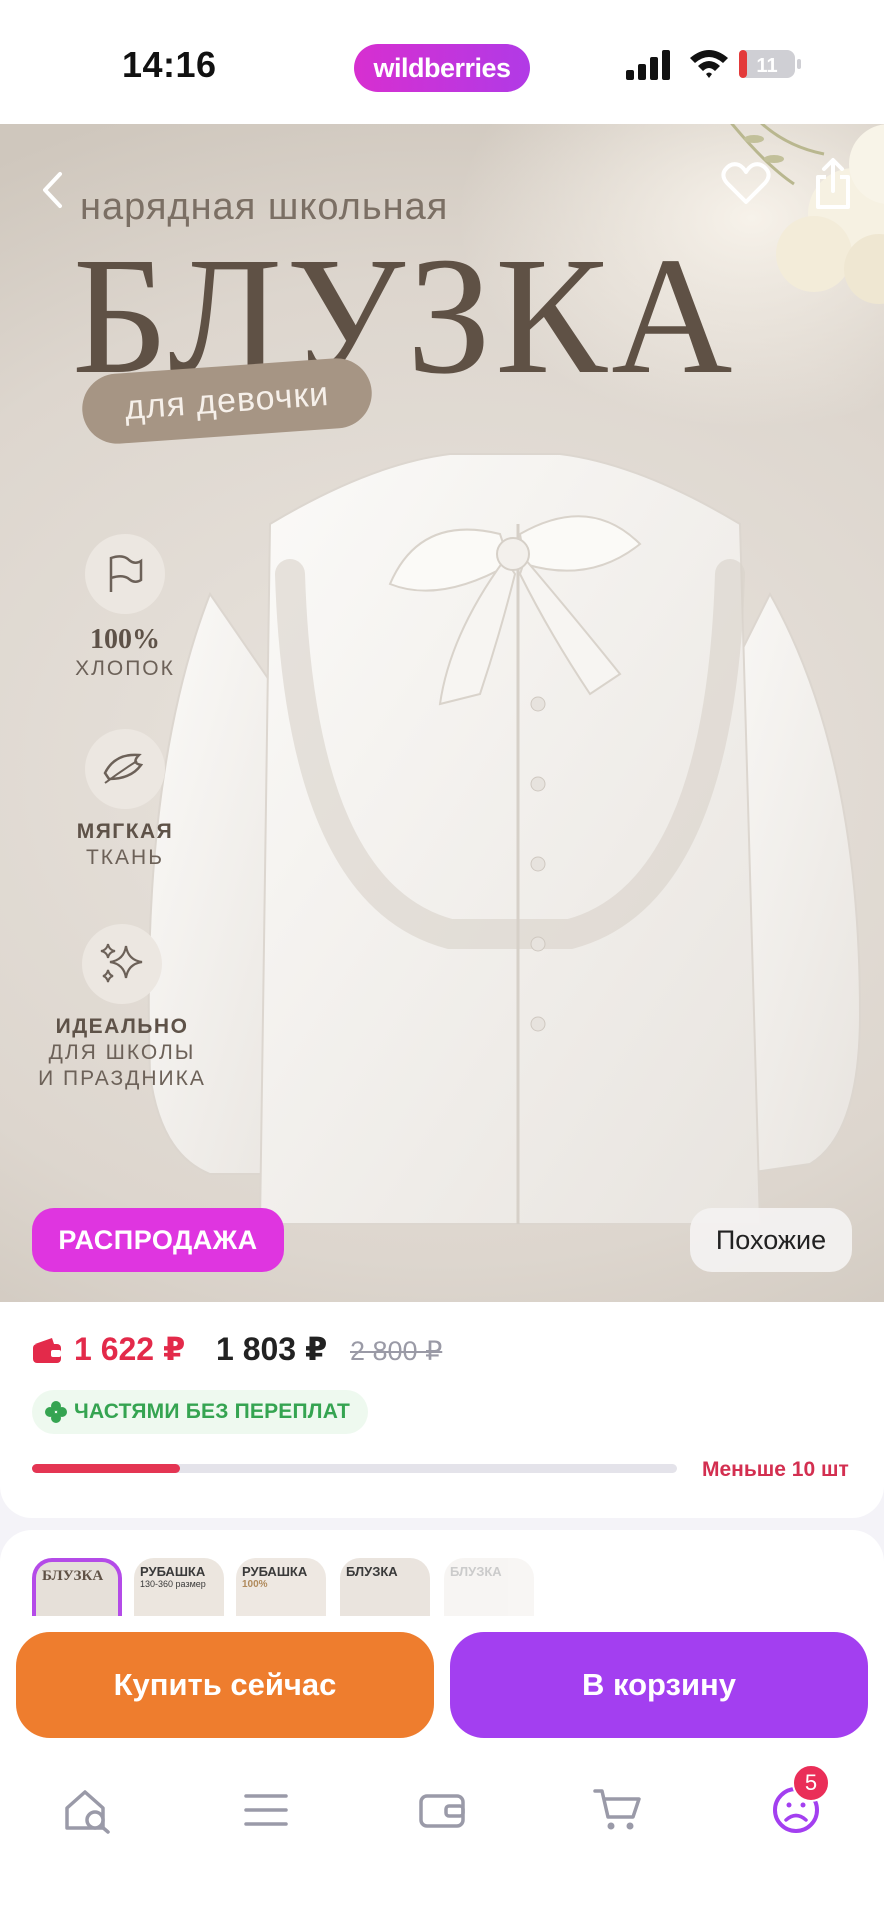  I want to click on catalog-menu-icon, so click(266, 1810).